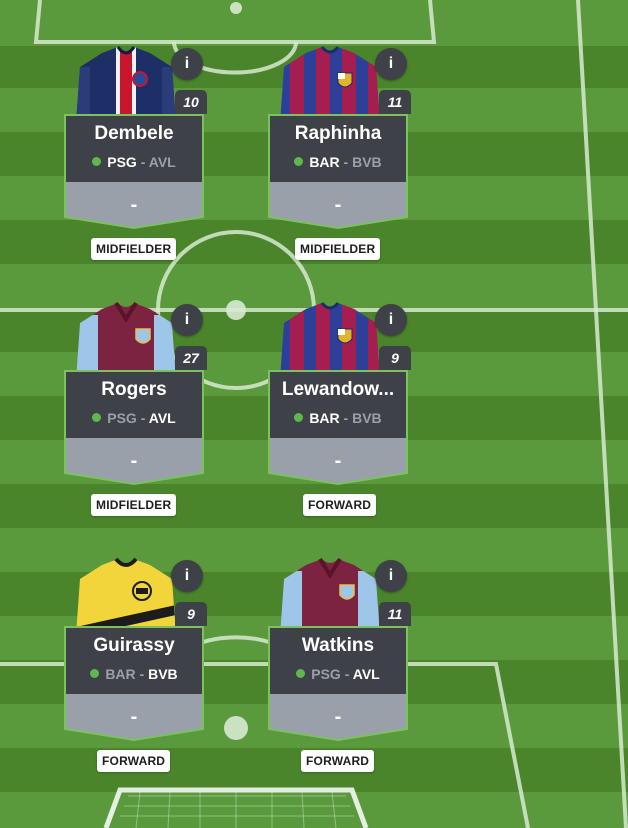  I want to click on player-plate: Watkins PSG - AVL -, so click(338, 684).